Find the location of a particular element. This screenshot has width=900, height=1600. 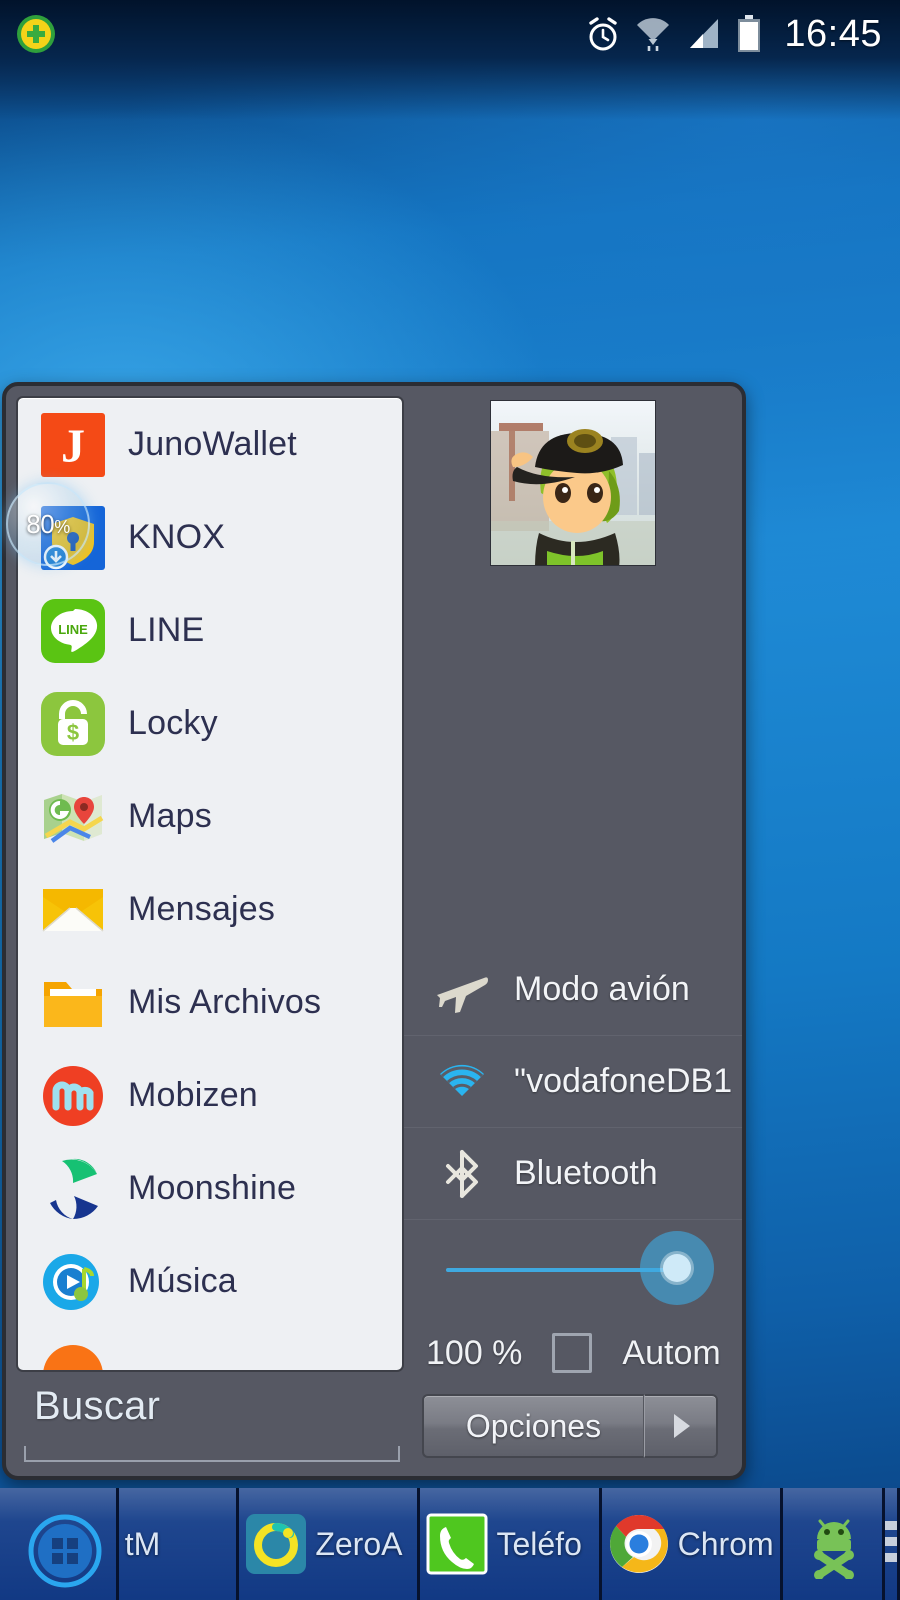

chrome-icon is located at coordinates (639, 1544).